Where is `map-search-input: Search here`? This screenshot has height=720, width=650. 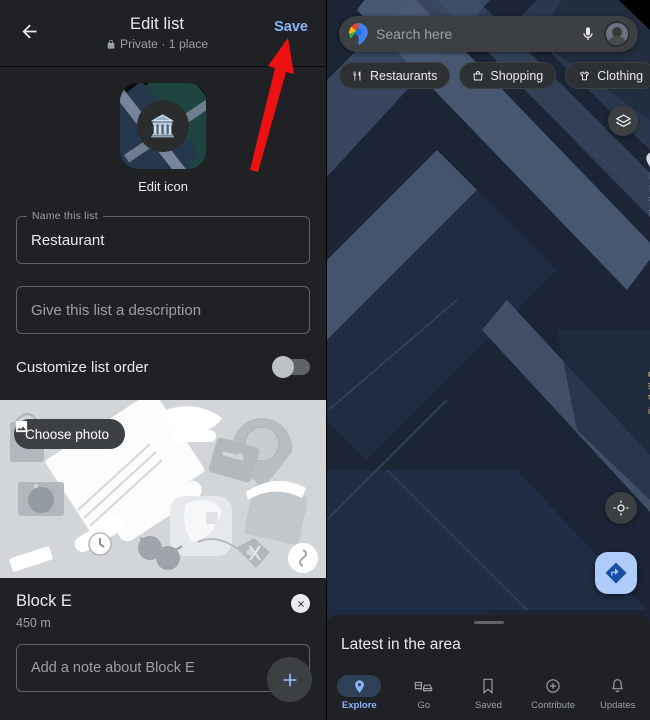
map-search-input: Search here is located at coordinates (474, 34).